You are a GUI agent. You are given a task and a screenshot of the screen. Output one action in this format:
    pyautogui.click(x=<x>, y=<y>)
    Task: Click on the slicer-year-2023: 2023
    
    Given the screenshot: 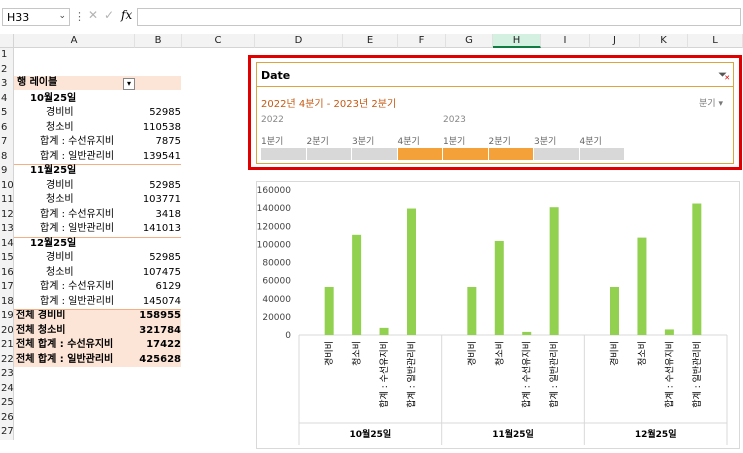 What is the action you would take?
    pyautogui.click(x=454, y=120)
    